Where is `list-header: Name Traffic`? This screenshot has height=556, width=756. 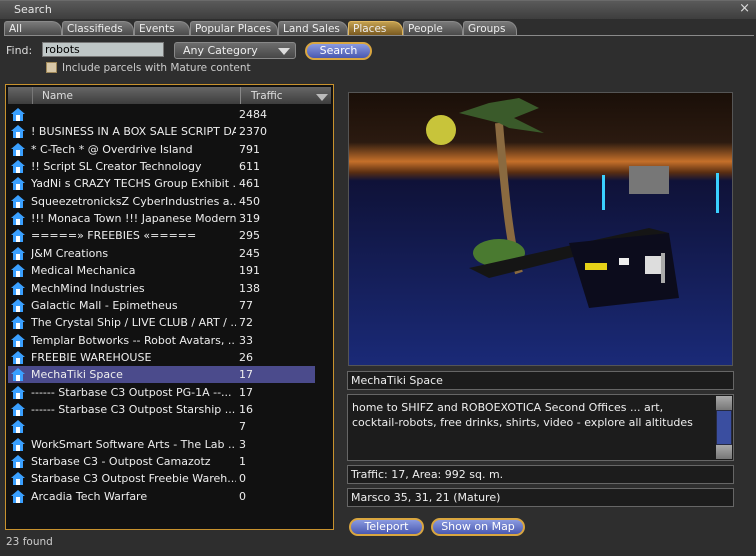
list-header: Name Traffic is located at coordinates (169, 95).